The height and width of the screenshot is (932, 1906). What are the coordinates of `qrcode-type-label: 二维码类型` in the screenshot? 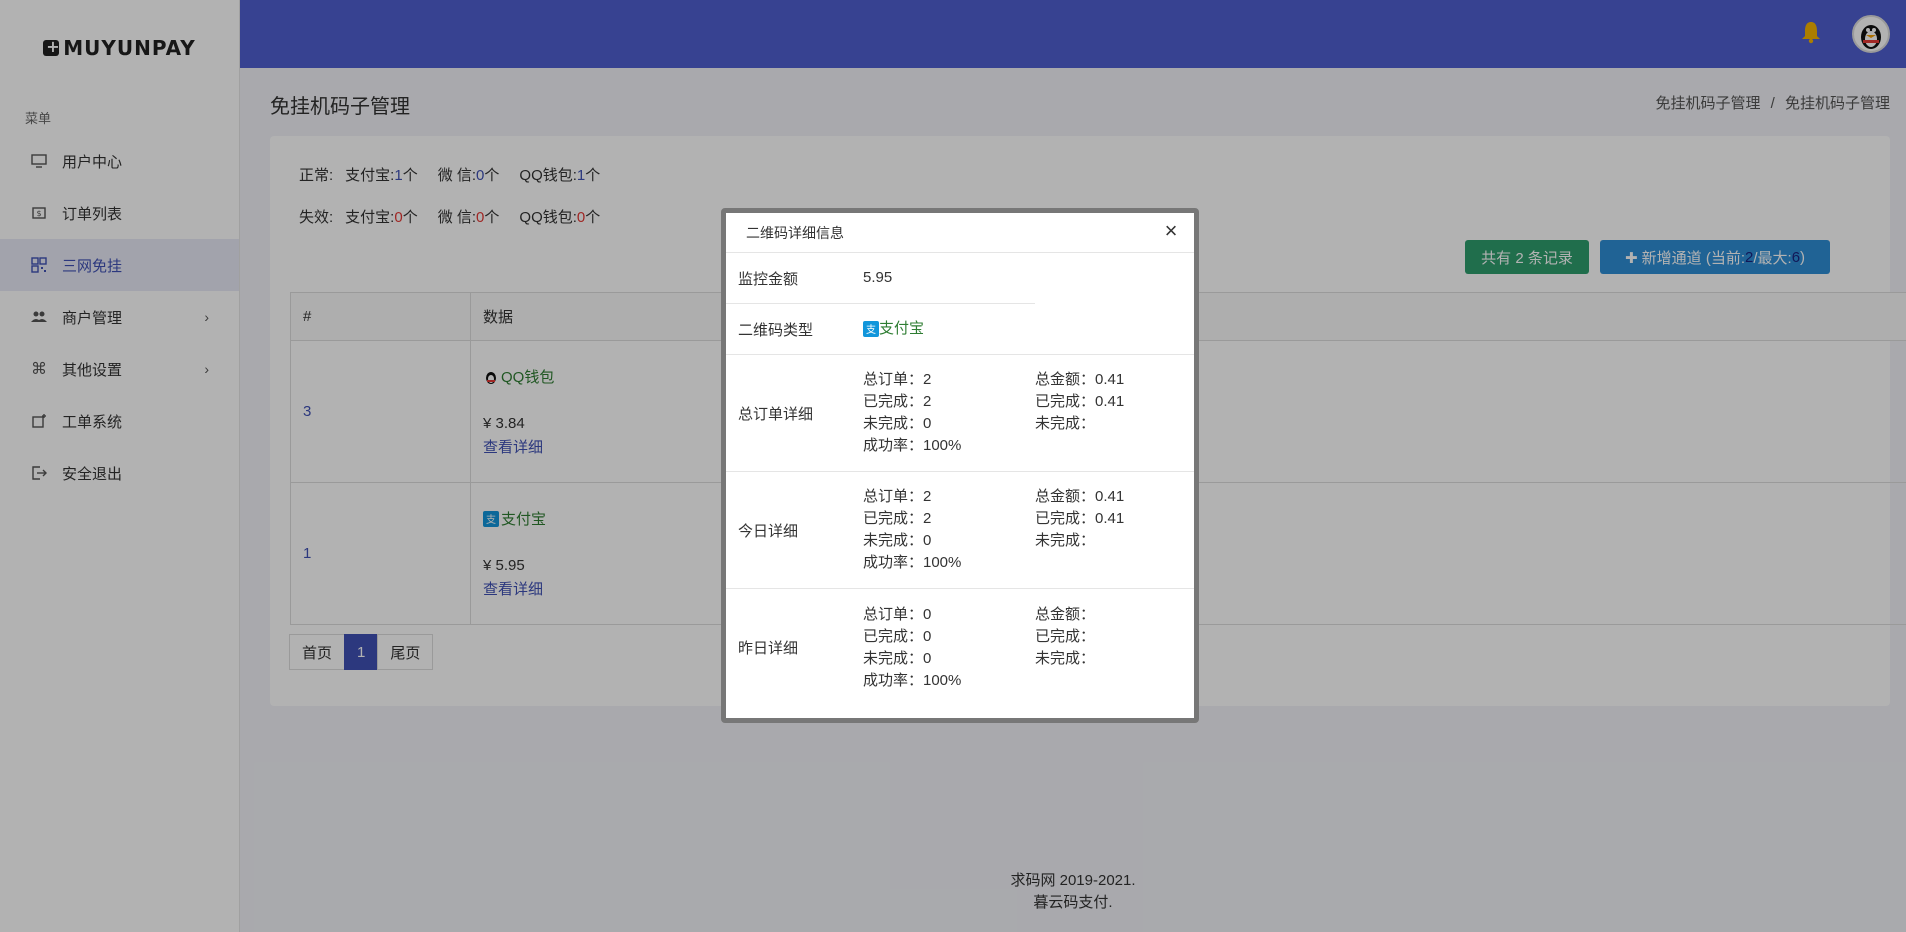 It's located at (776, 330).